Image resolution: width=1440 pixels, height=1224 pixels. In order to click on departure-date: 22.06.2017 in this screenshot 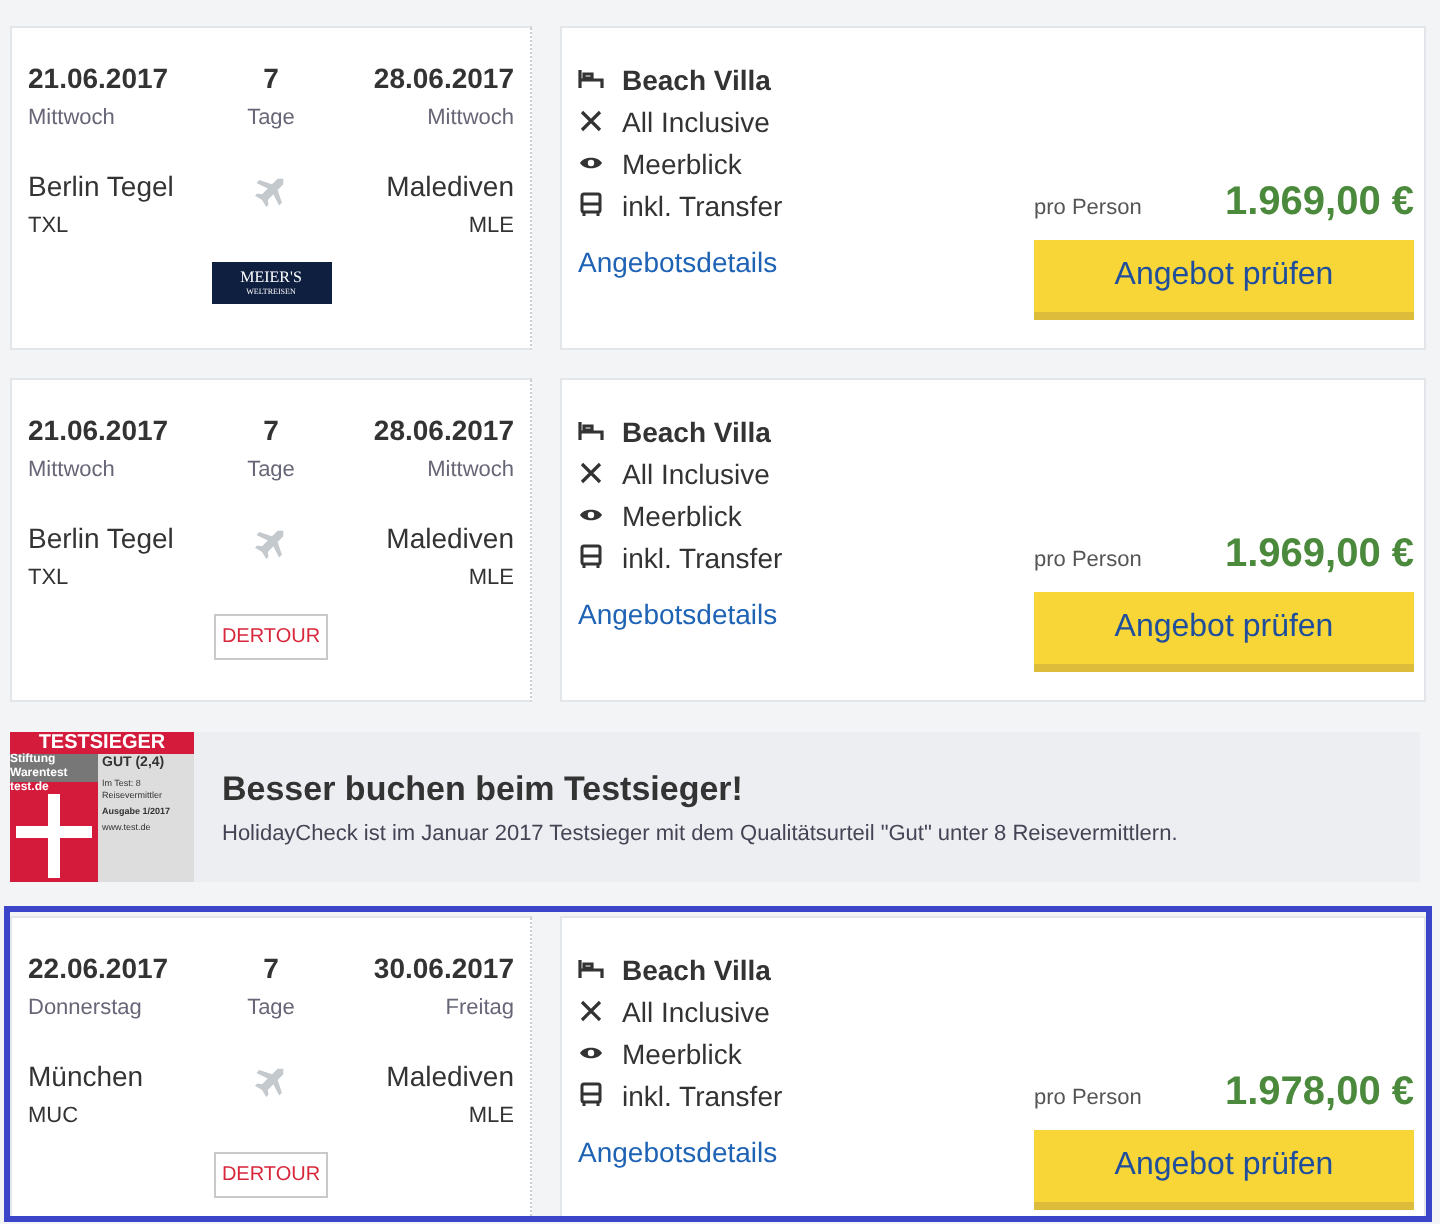, I will do `click(99, 968)`.